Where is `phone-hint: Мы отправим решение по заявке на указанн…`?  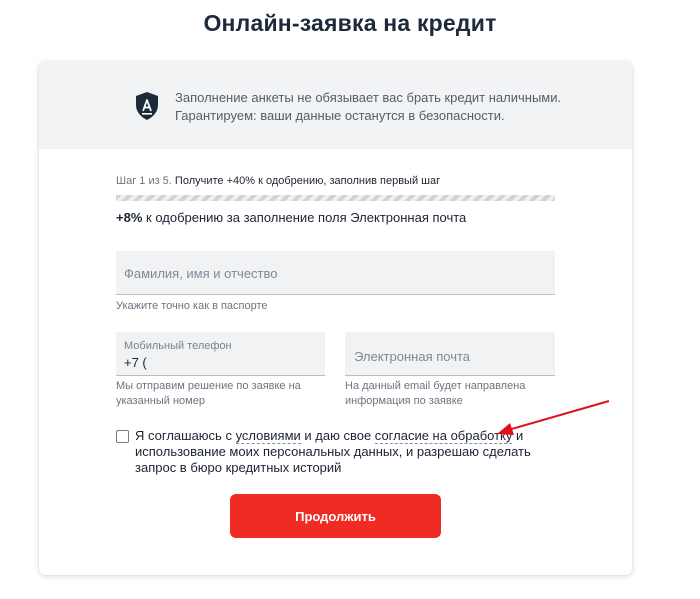
phone-hint: Мы отправим решение по заявке на указанн… is located at coordinates (208, 394).